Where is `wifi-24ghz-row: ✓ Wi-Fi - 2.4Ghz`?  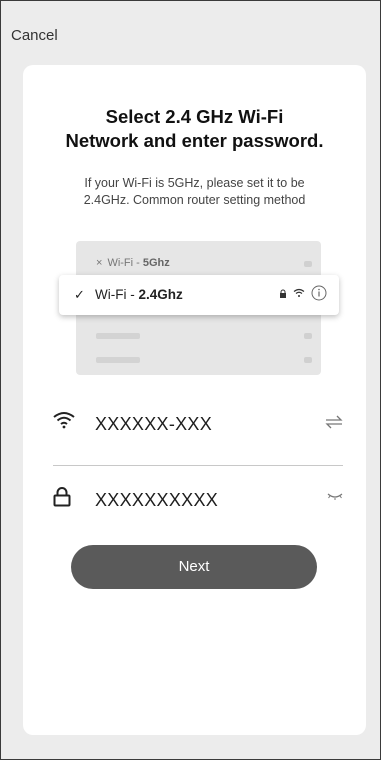
wifi-24ghz-row: ✓ Wi-Fi - 2.4Ghz is located at coordinates (199, 295).